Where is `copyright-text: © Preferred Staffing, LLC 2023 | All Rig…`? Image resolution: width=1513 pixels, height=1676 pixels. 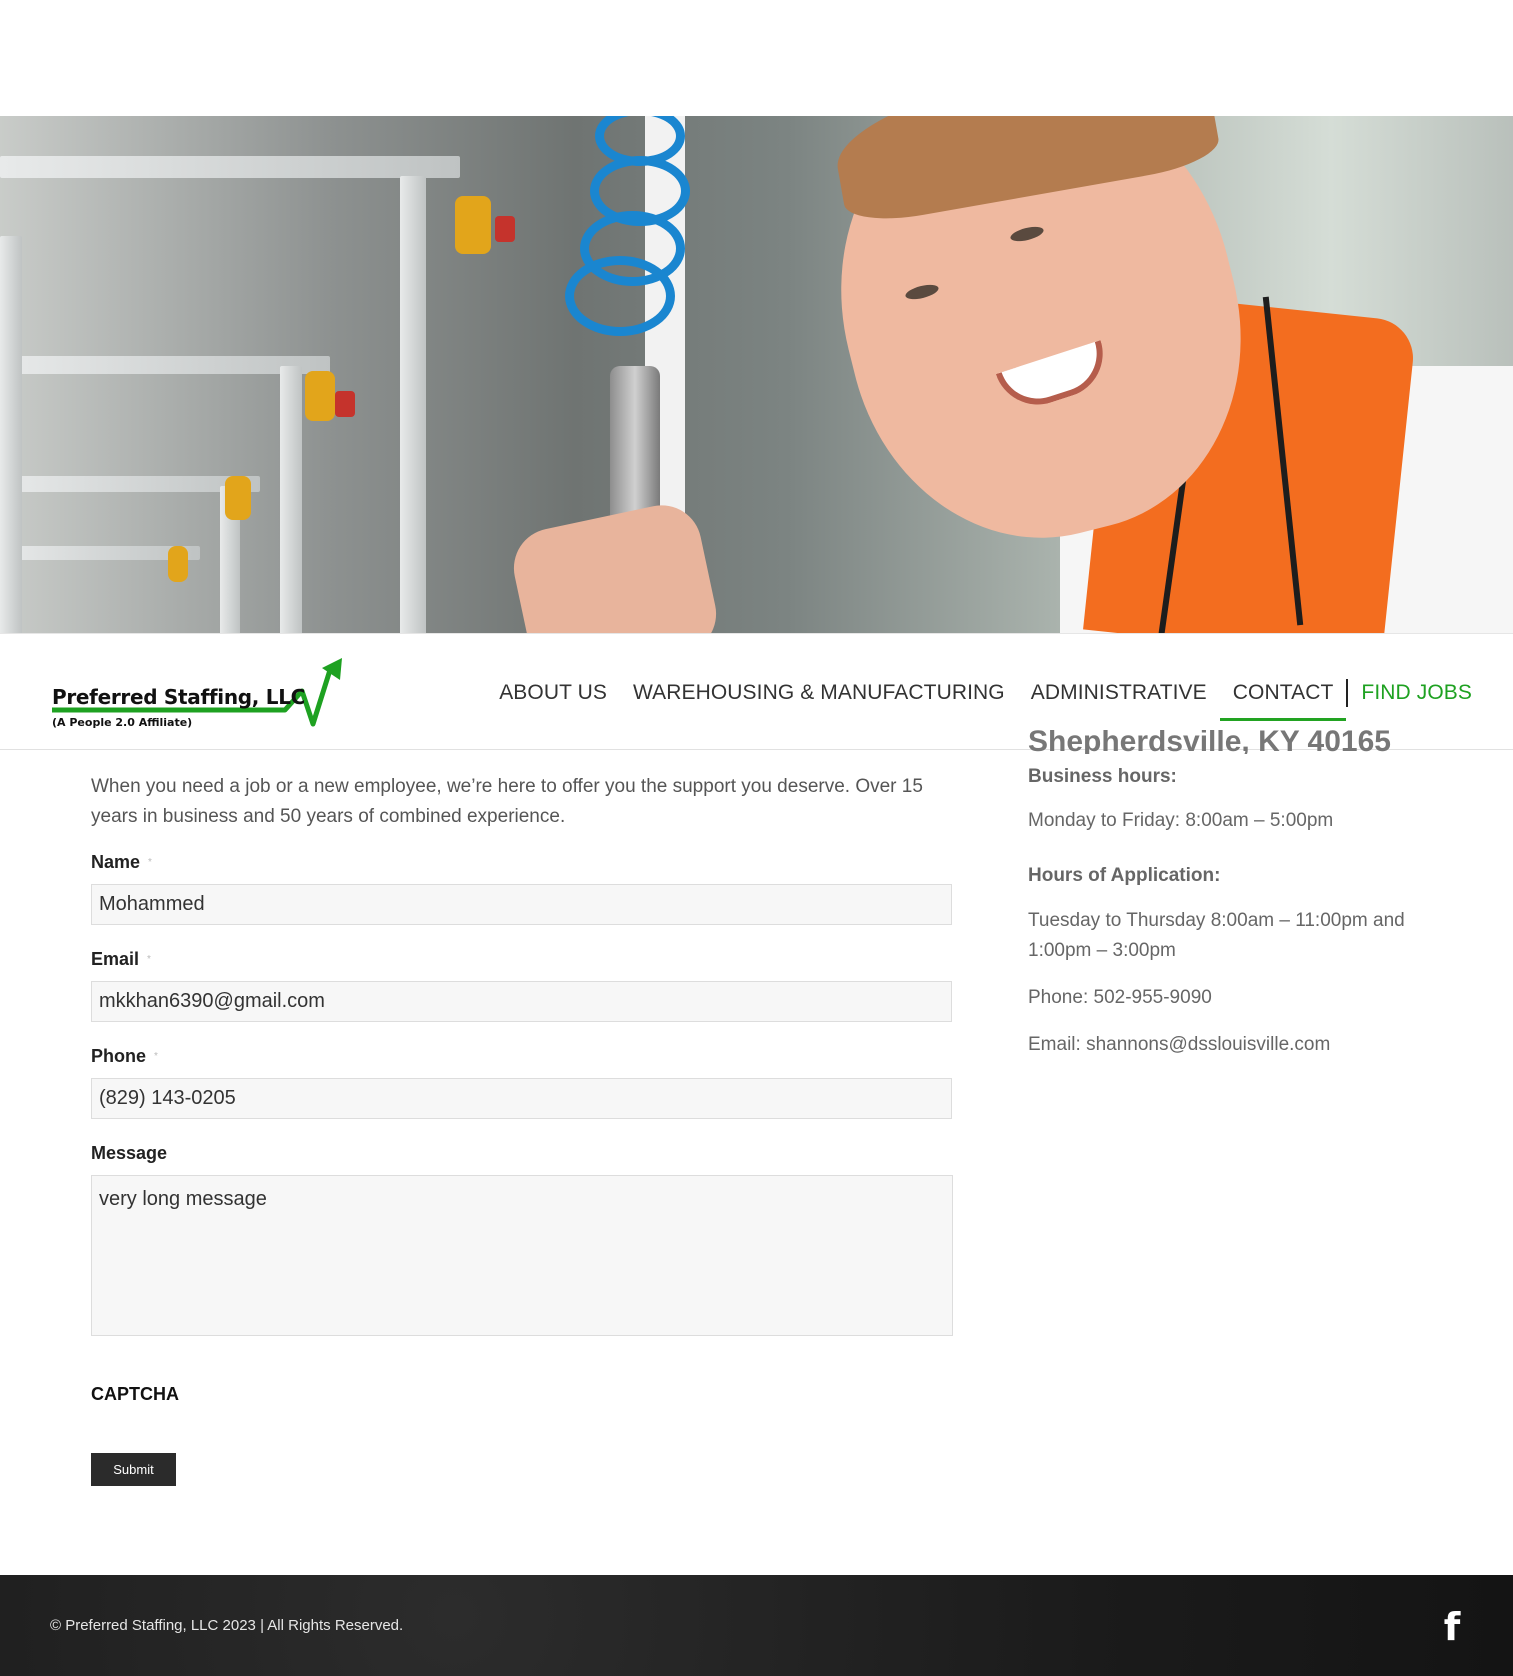
copyright-text: © Preferred Staffing, LLC 2023 | All Rig… is located at coordinates (227, 1625).